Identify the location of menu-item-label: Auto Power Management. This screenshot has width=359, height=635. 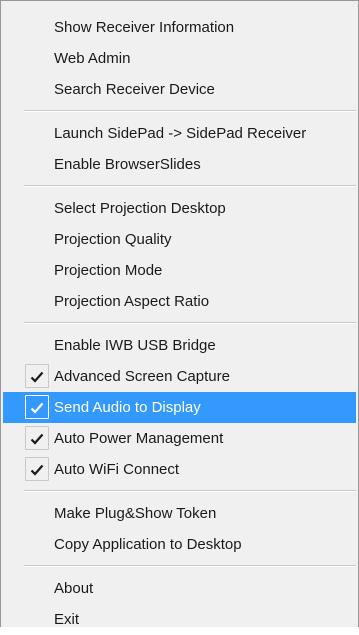
(139, 438).